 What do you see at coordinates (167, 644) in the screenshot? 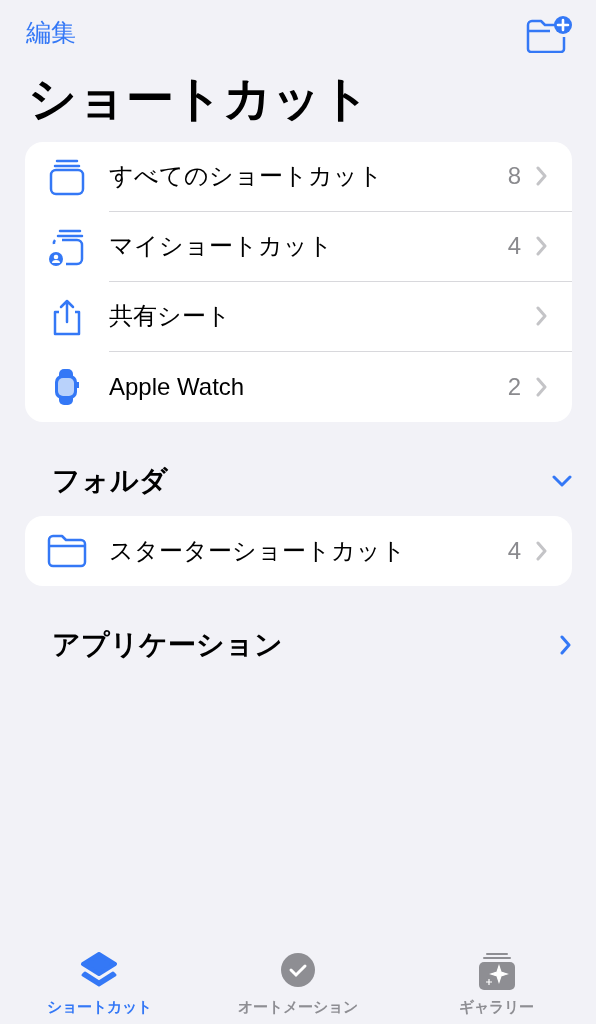
I see `section-title: アプリケーション` at bounding box center [167, 644].